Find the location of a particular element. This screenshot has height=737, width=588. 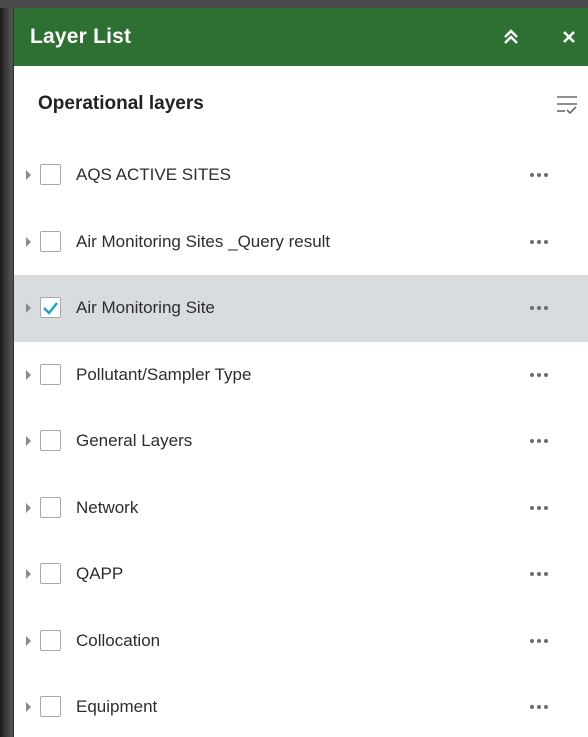

section-title: Operational layers is located at coordinates (121, 103).